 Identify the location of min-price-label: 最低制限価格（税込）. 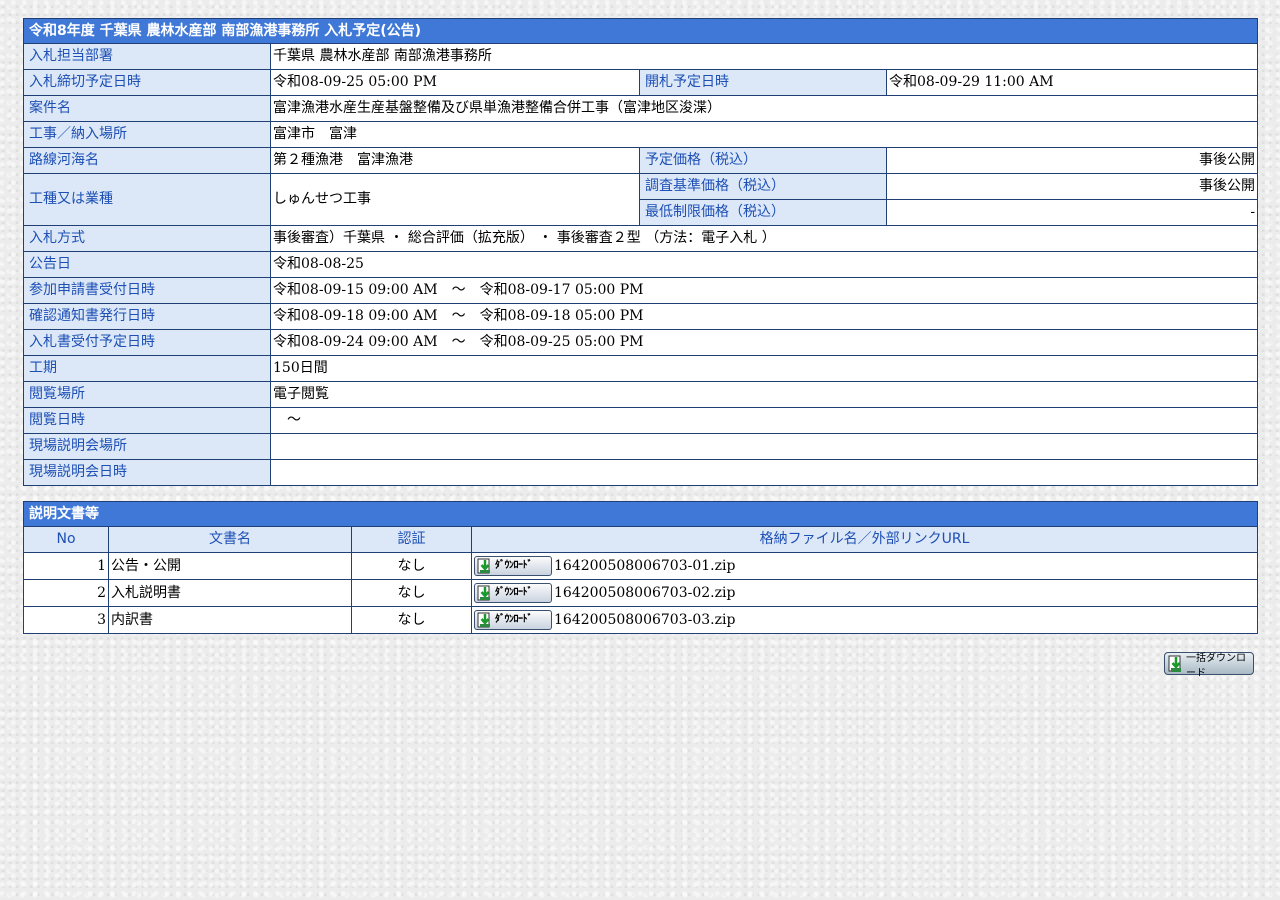
(763, 212).